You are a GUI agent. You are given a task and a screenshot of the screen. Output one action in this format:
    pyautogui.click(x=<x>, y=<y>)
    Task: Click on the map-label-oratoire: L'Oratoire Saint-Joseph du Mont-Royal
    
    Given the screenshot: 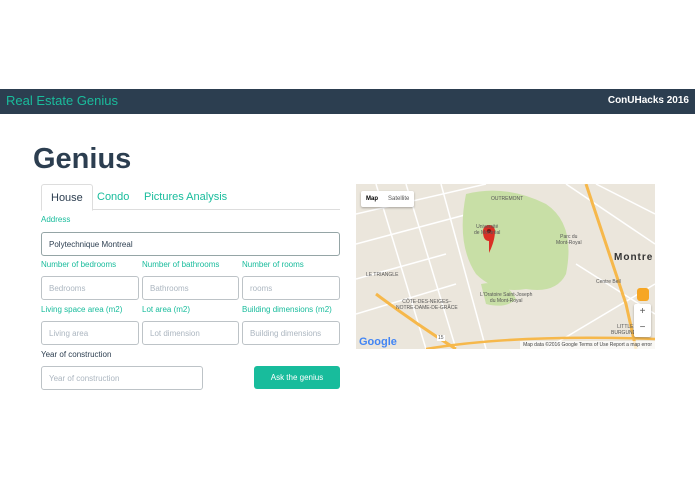 What is the action you would take?
    pyautogui.click(x=506, y=298)
    